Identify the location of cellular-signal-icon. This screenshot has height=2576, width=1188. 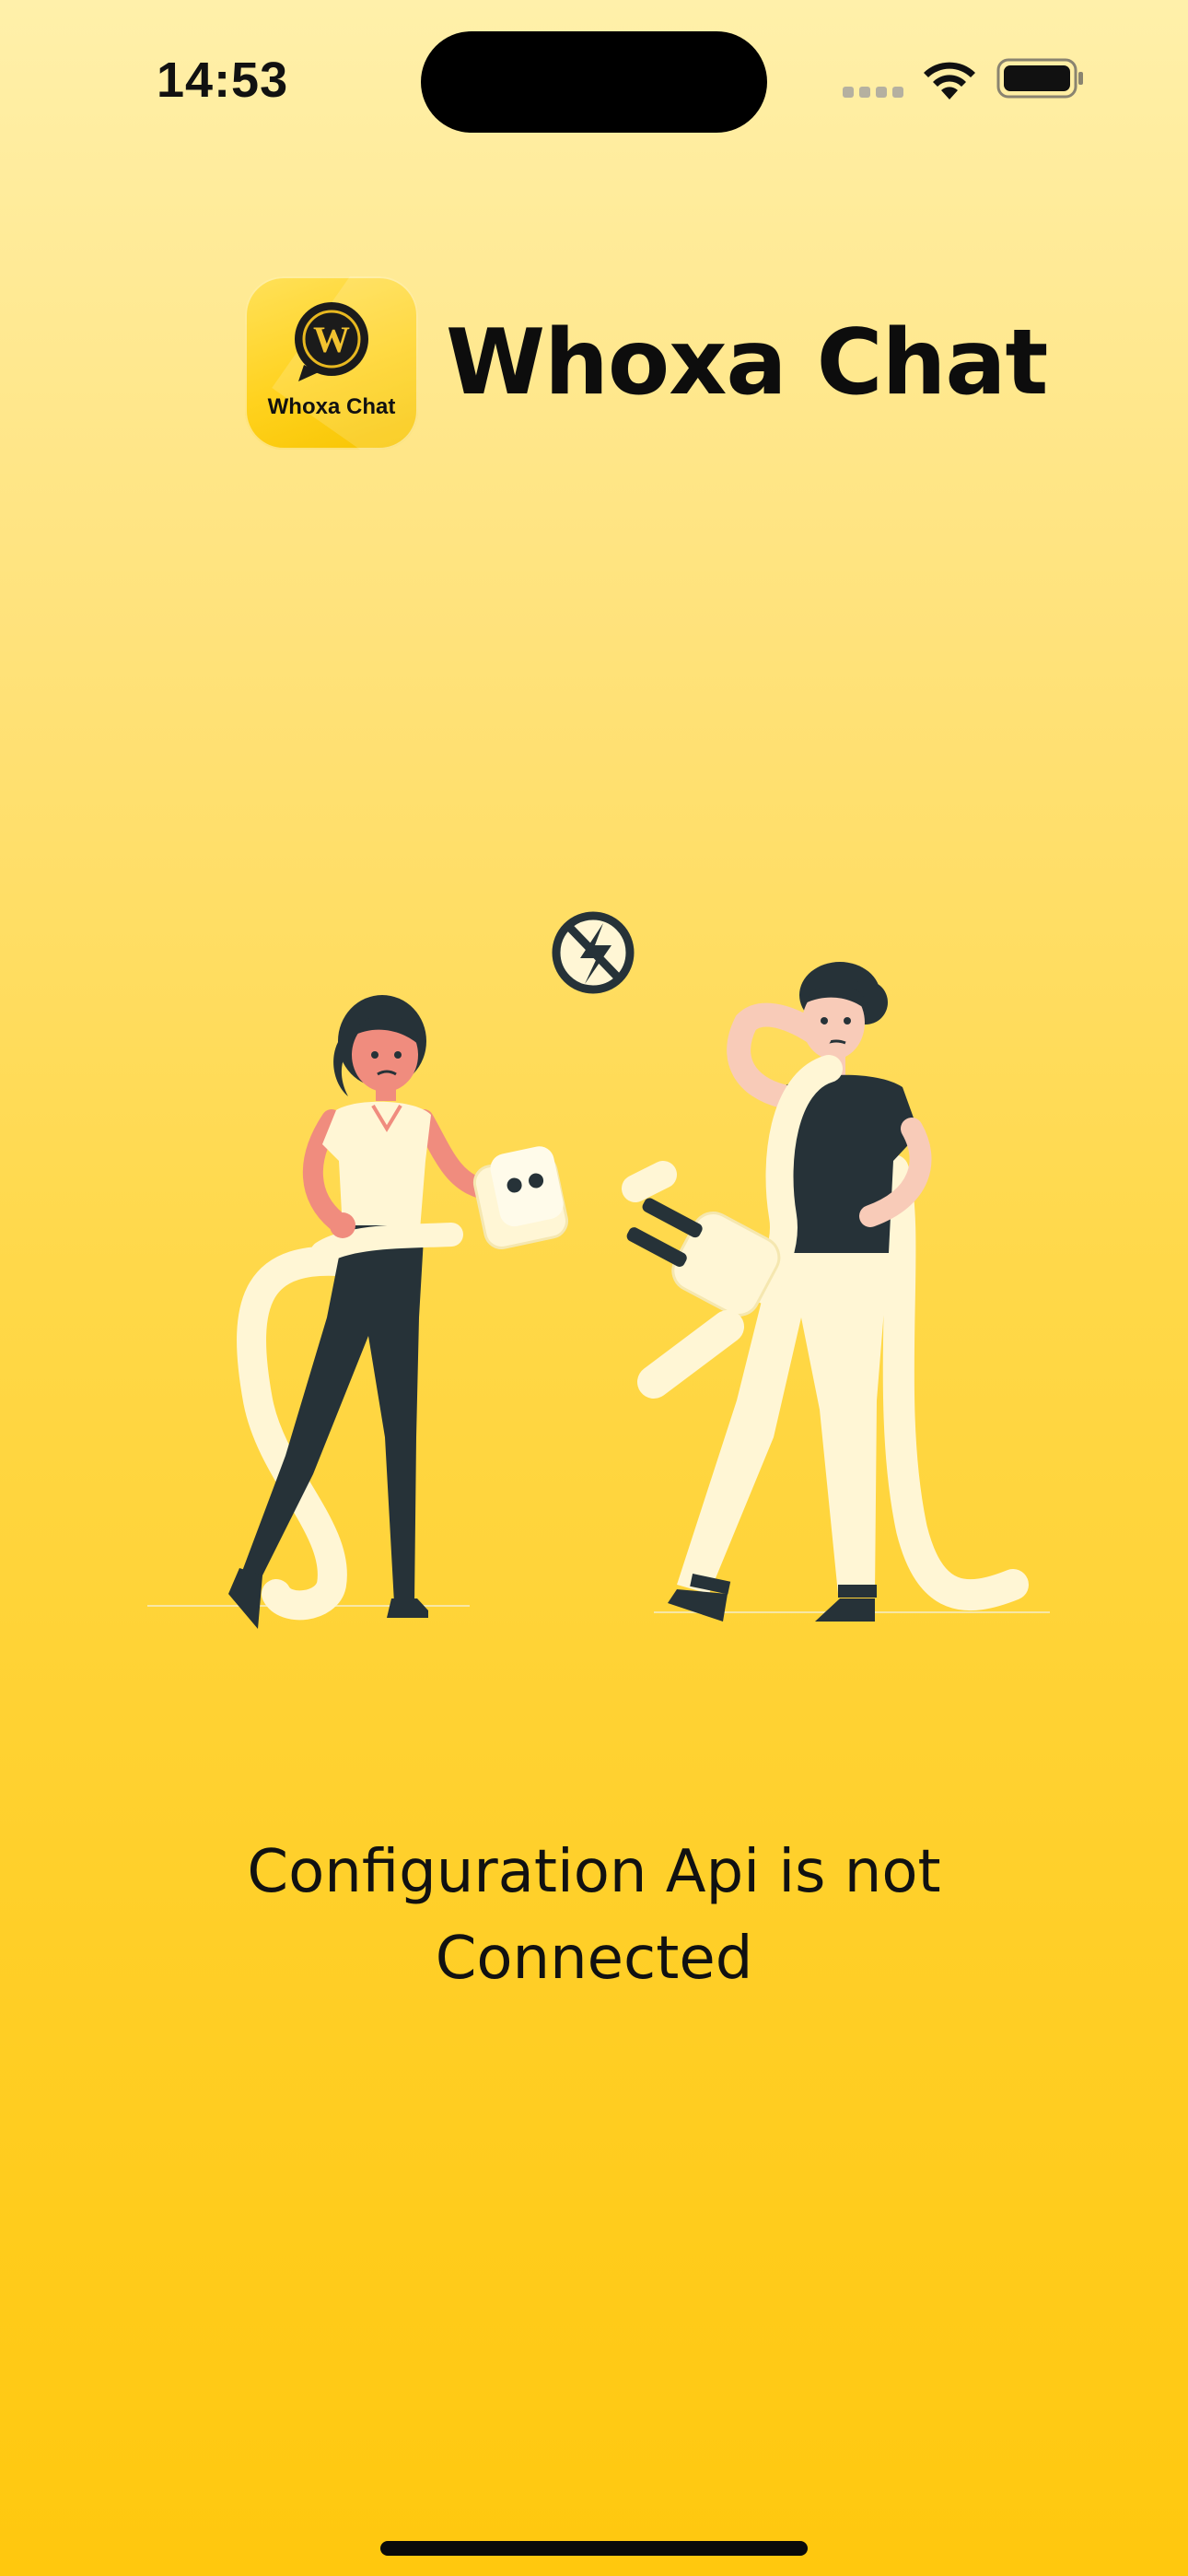
(873, 92).